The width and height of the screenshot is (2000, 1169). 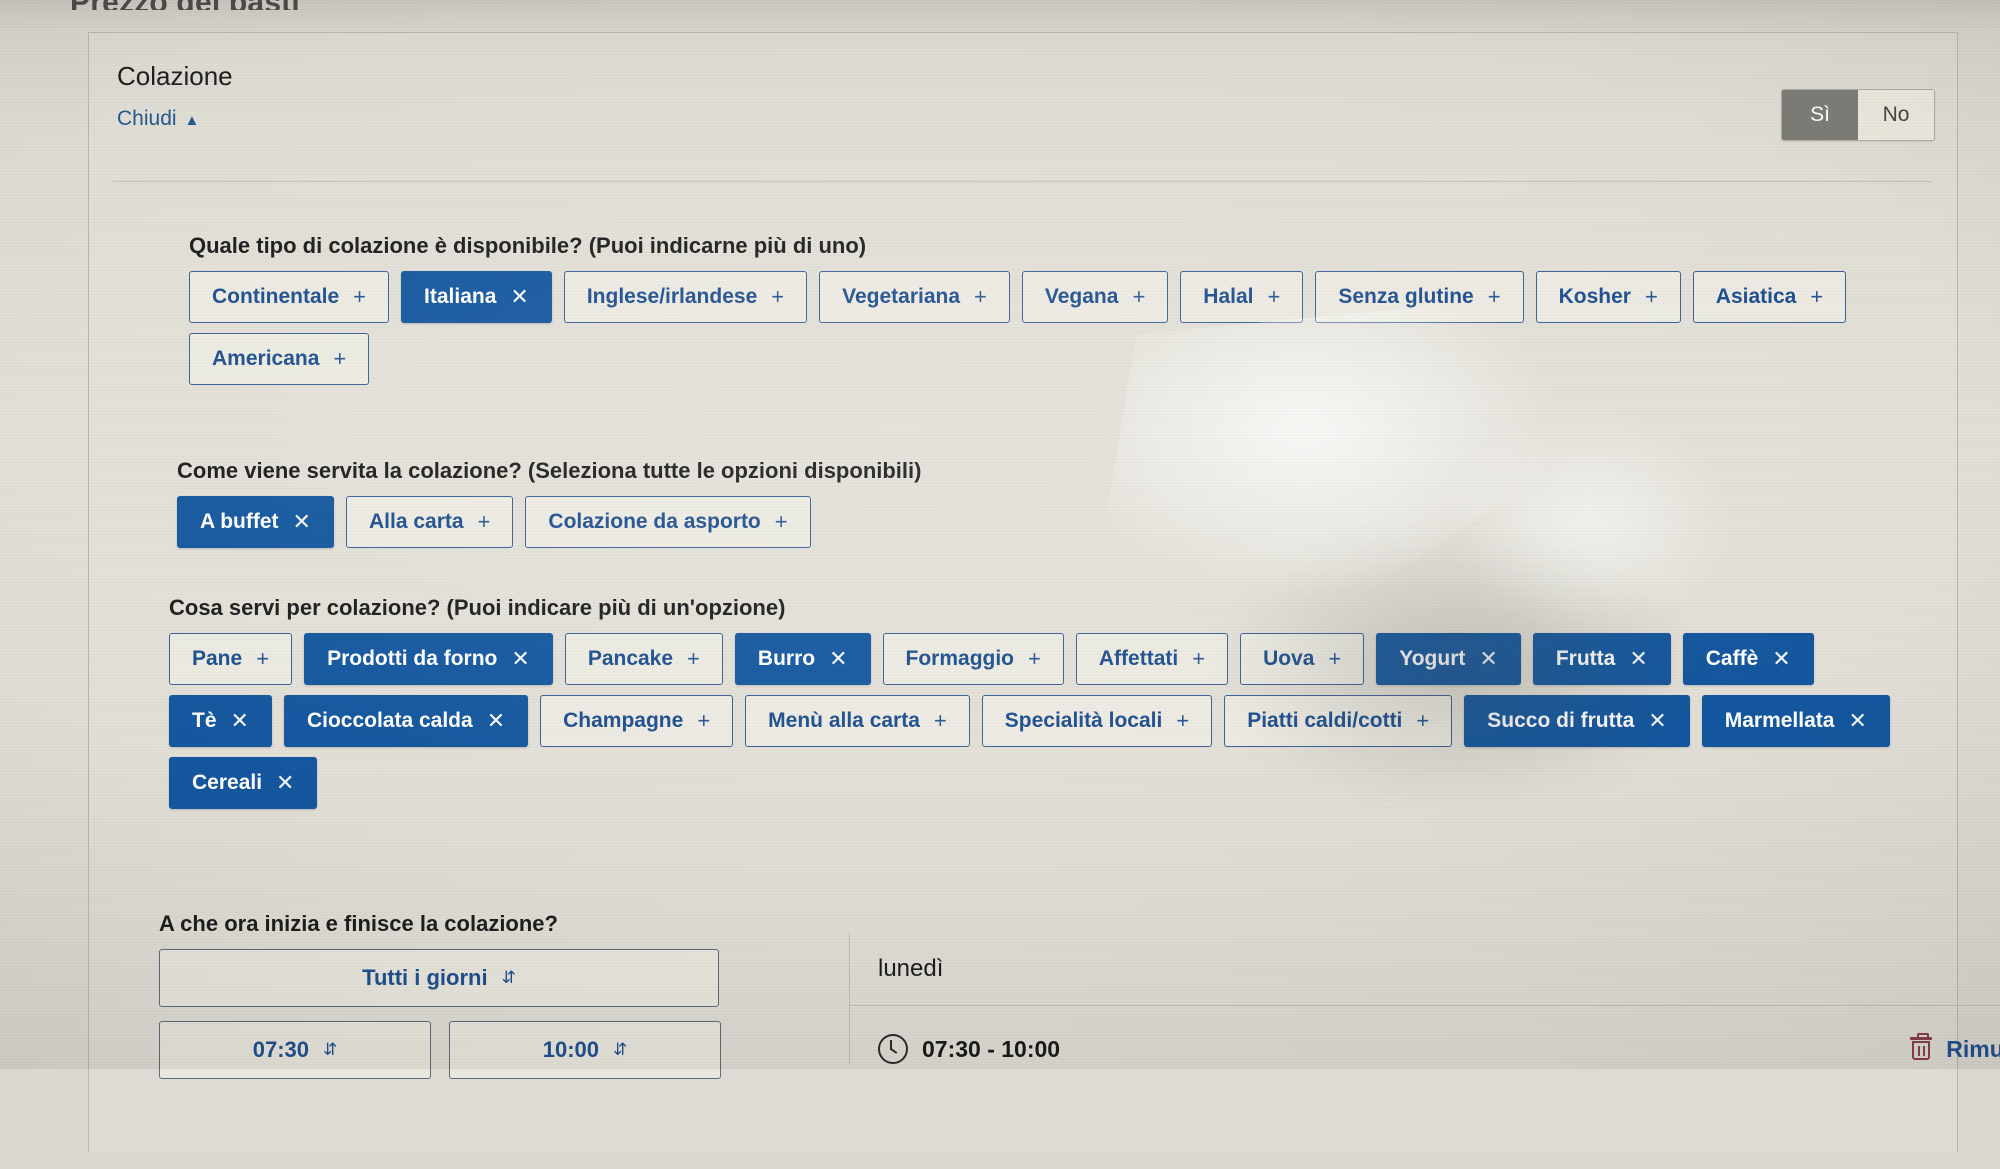 I want to click on chip-option: Vegetariana +, so click(x=914, y=297).